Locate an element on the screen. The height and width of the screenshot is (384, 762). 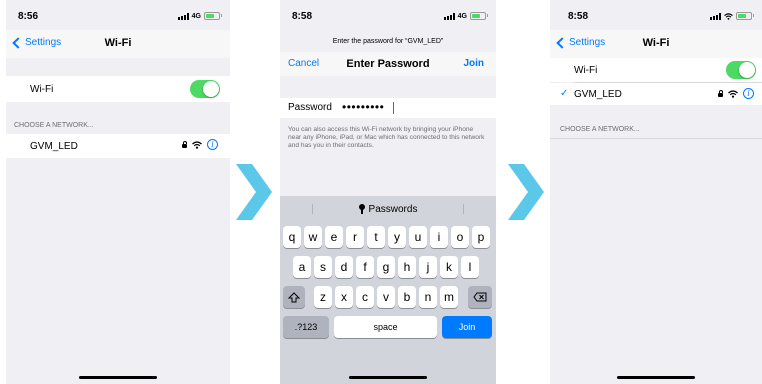
backspace-icon is located at coordinates (480, 297).